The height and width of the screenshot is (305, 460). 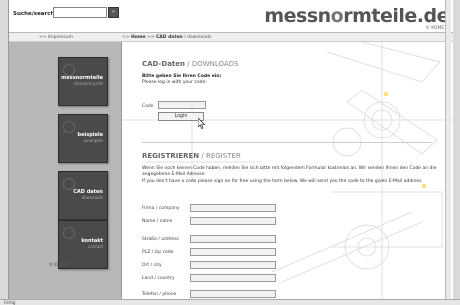 I want to click on login-heading: CAD-Daten / DOWNLOADS, so click(x=190, y=64).